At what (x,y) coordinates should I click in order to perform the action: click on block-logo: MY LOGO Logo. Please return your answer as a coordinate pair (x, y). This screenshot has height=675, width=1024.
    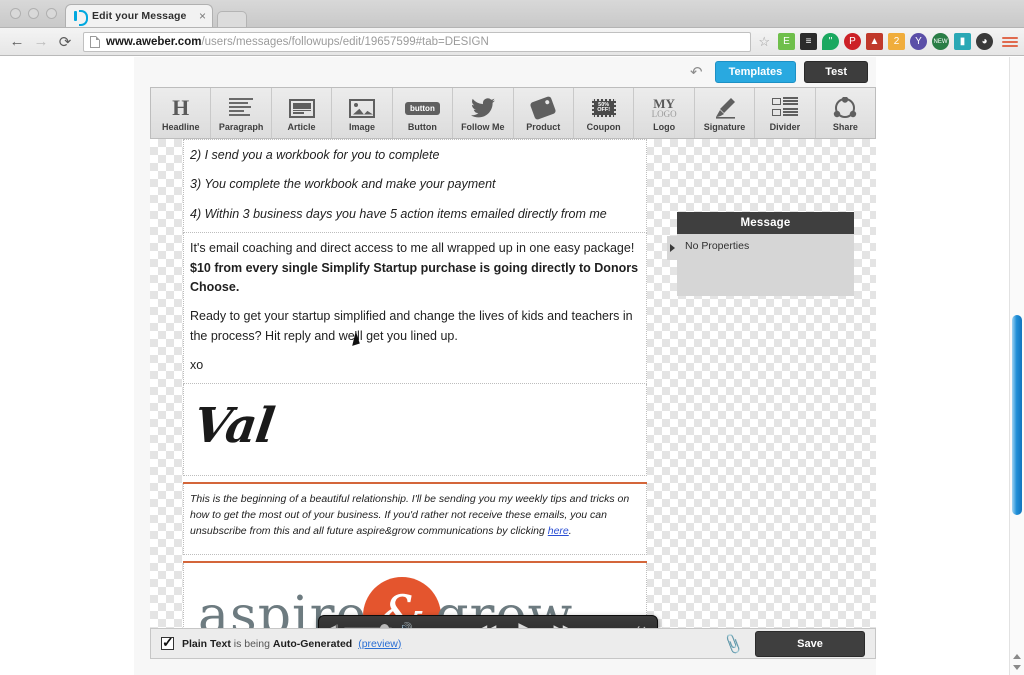
    Looking at the image, I should click on (664, 113).